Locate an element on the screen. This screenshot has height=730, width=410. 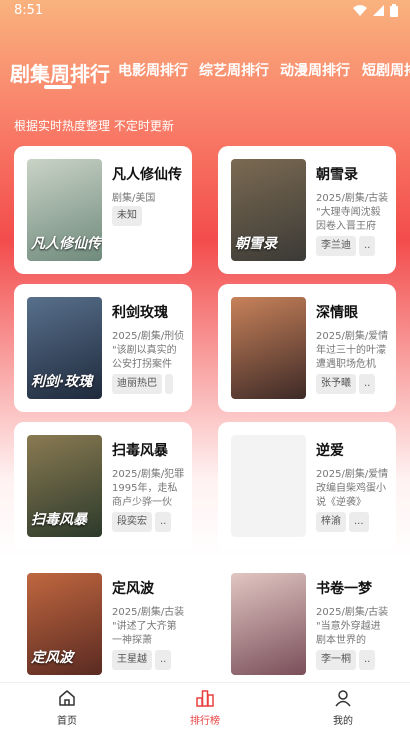
active-tab-indicator is located at coordinates (58, 87).